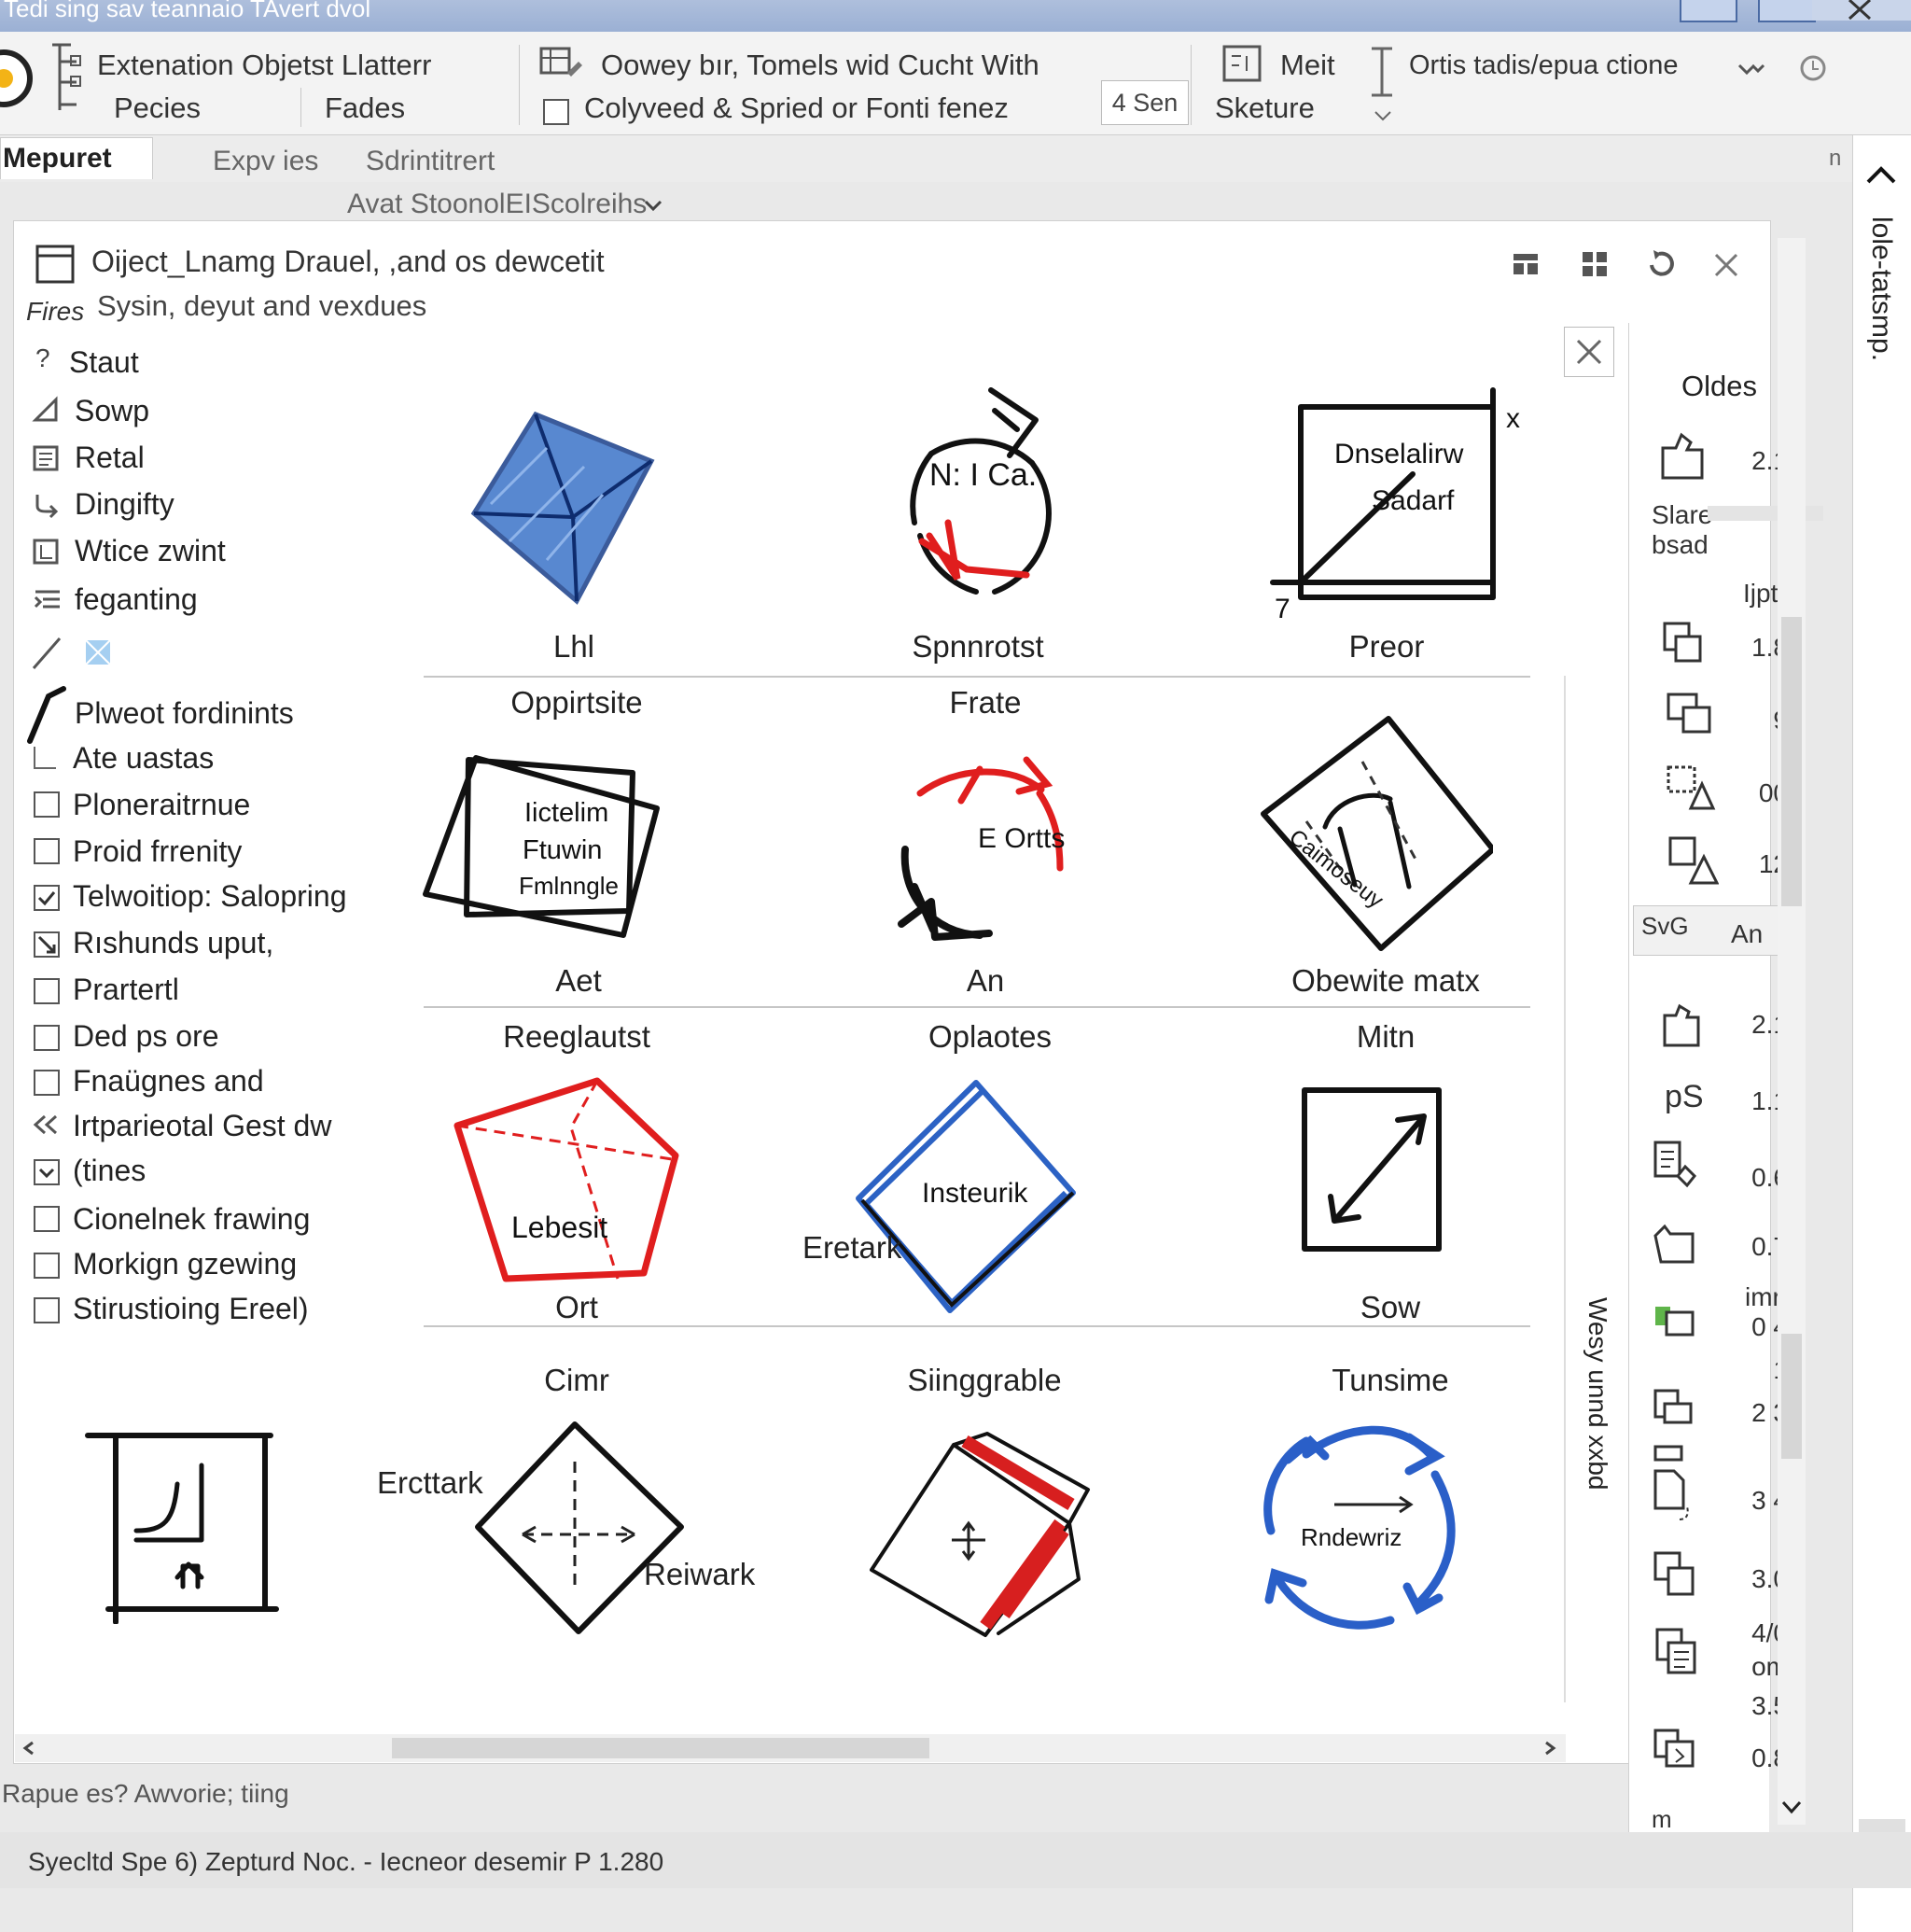 The height and width of the screenshot is (1932, 1911). Describe the element at coordinates (1513, 418) in the screenshot. I see `square-text-x: x` at that location.